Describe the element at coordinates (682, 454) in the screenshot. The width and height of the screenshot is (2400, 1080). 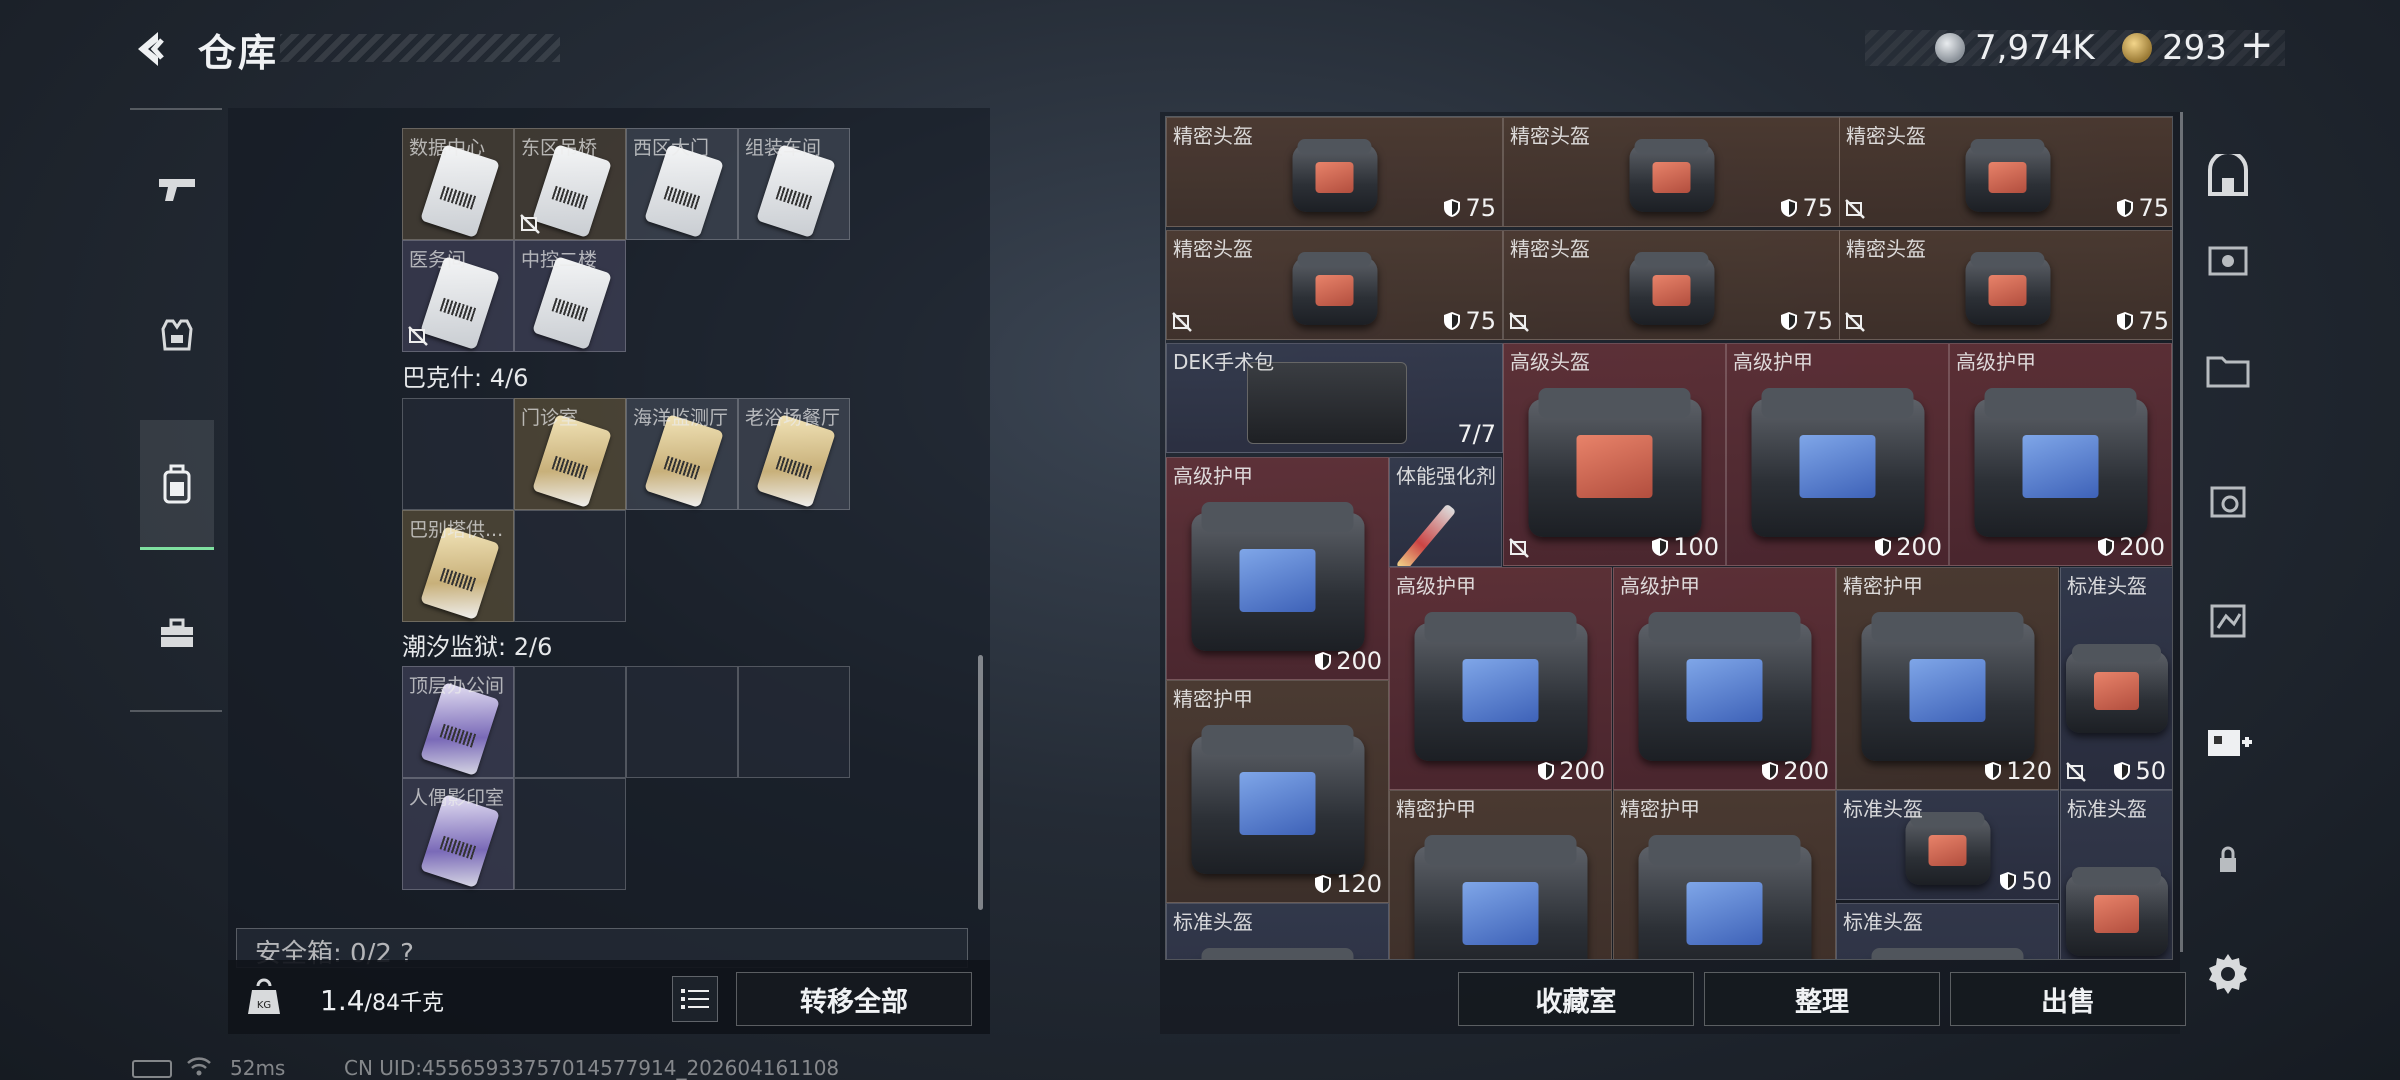
I see `keycard-slot: 海洋监测厅` at that location.